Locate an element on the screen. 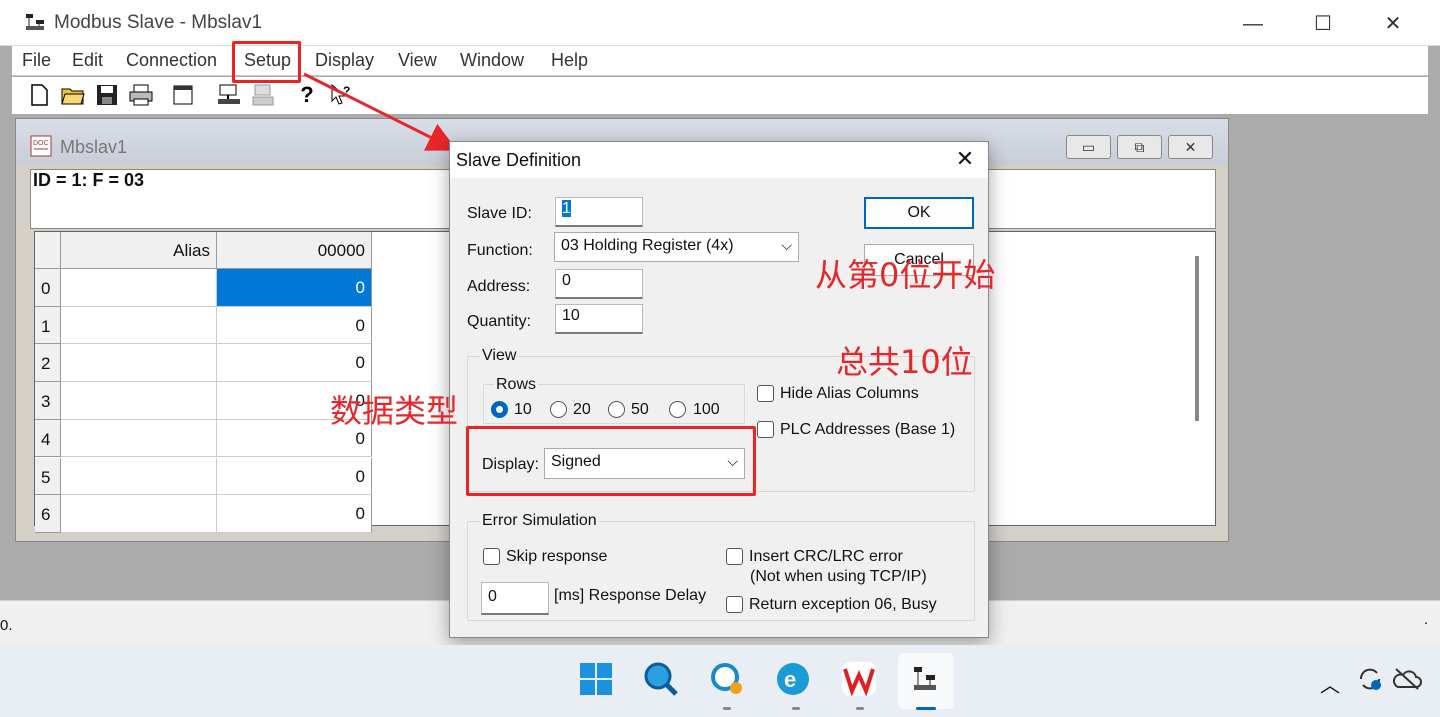 The width and height of the screenshot is (1440, 717). svg-text: e is located at coordinates (790, 679).